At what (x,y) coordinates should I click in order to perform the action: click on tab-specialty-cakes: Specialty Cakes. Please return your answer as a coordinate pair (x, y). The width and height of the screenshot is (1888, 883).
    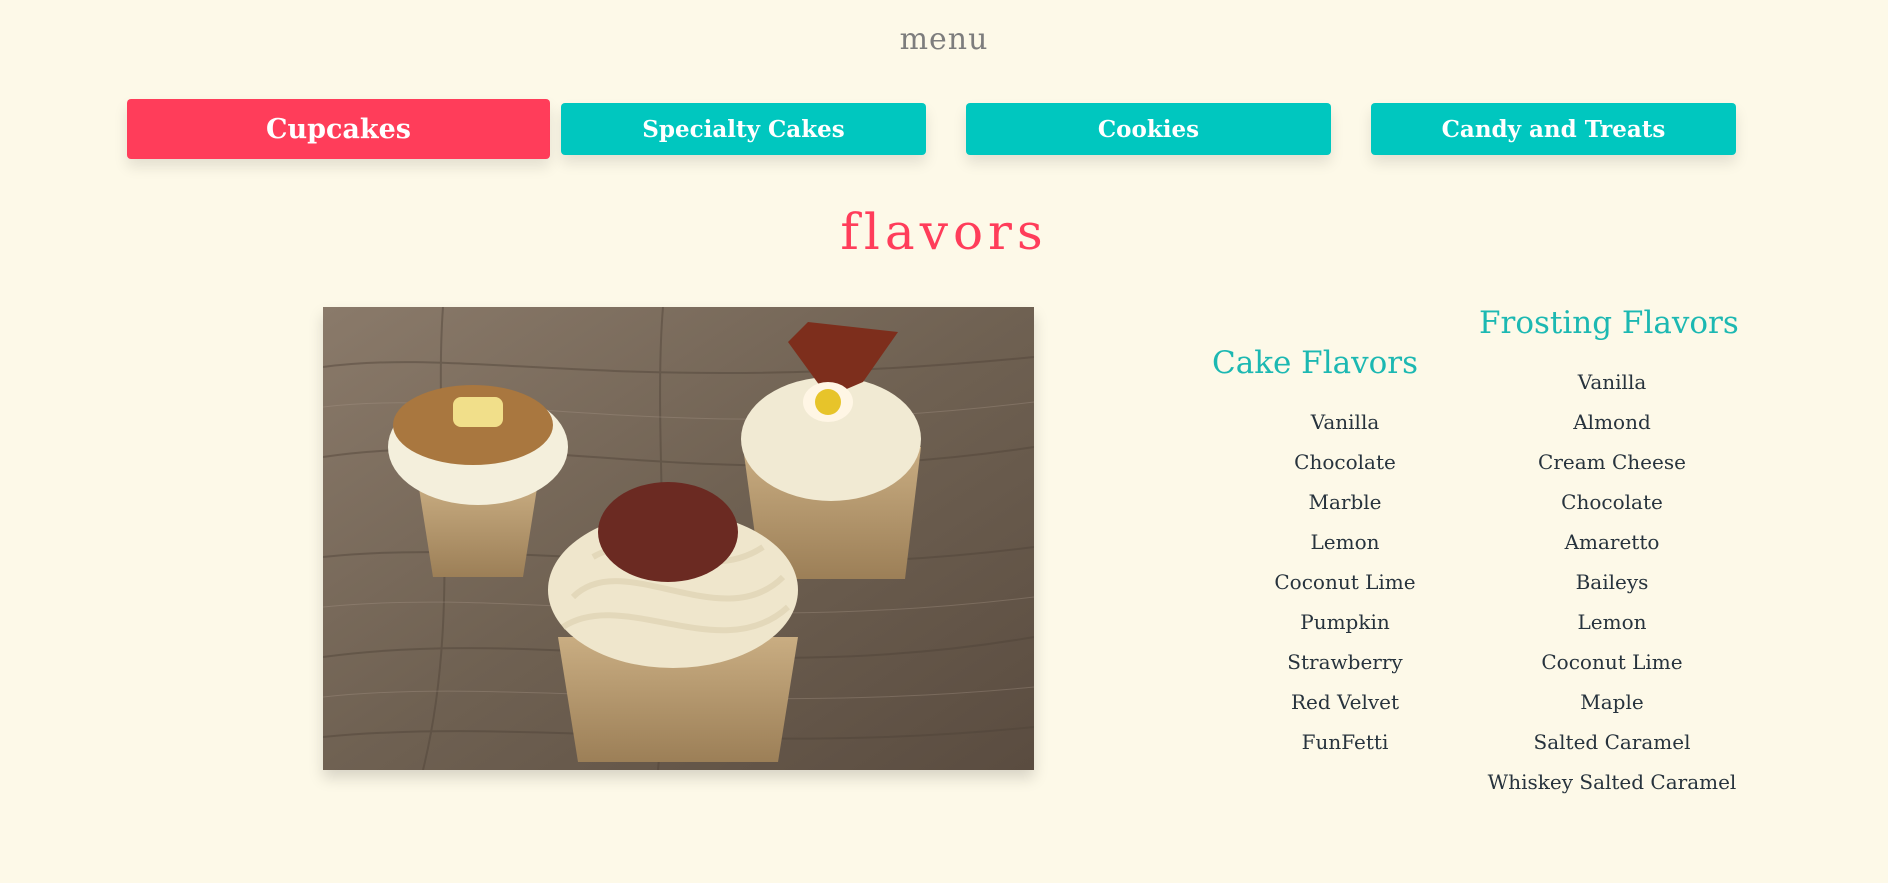
    Looking at the image, I should click on (743, 129).